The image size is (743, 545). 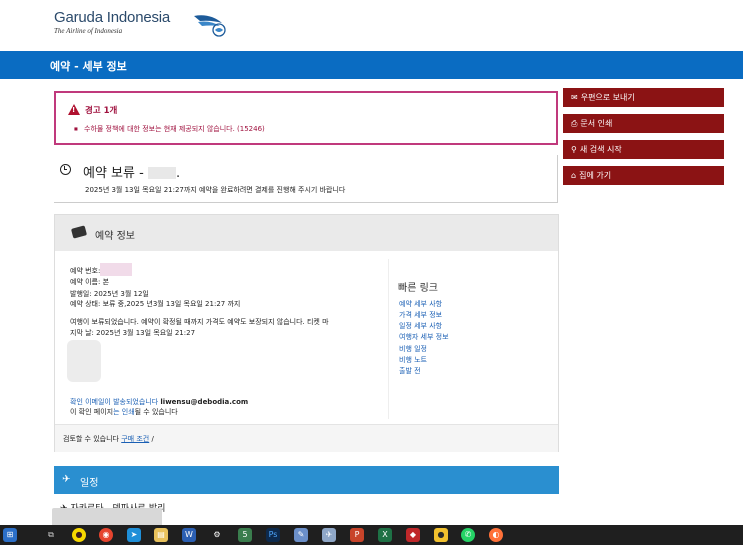 What do you see at coordinates (371, 65) in the screenshot?
I see `page-title-bar: 예약 - 세부 정보` at bounding box center [371, 65].